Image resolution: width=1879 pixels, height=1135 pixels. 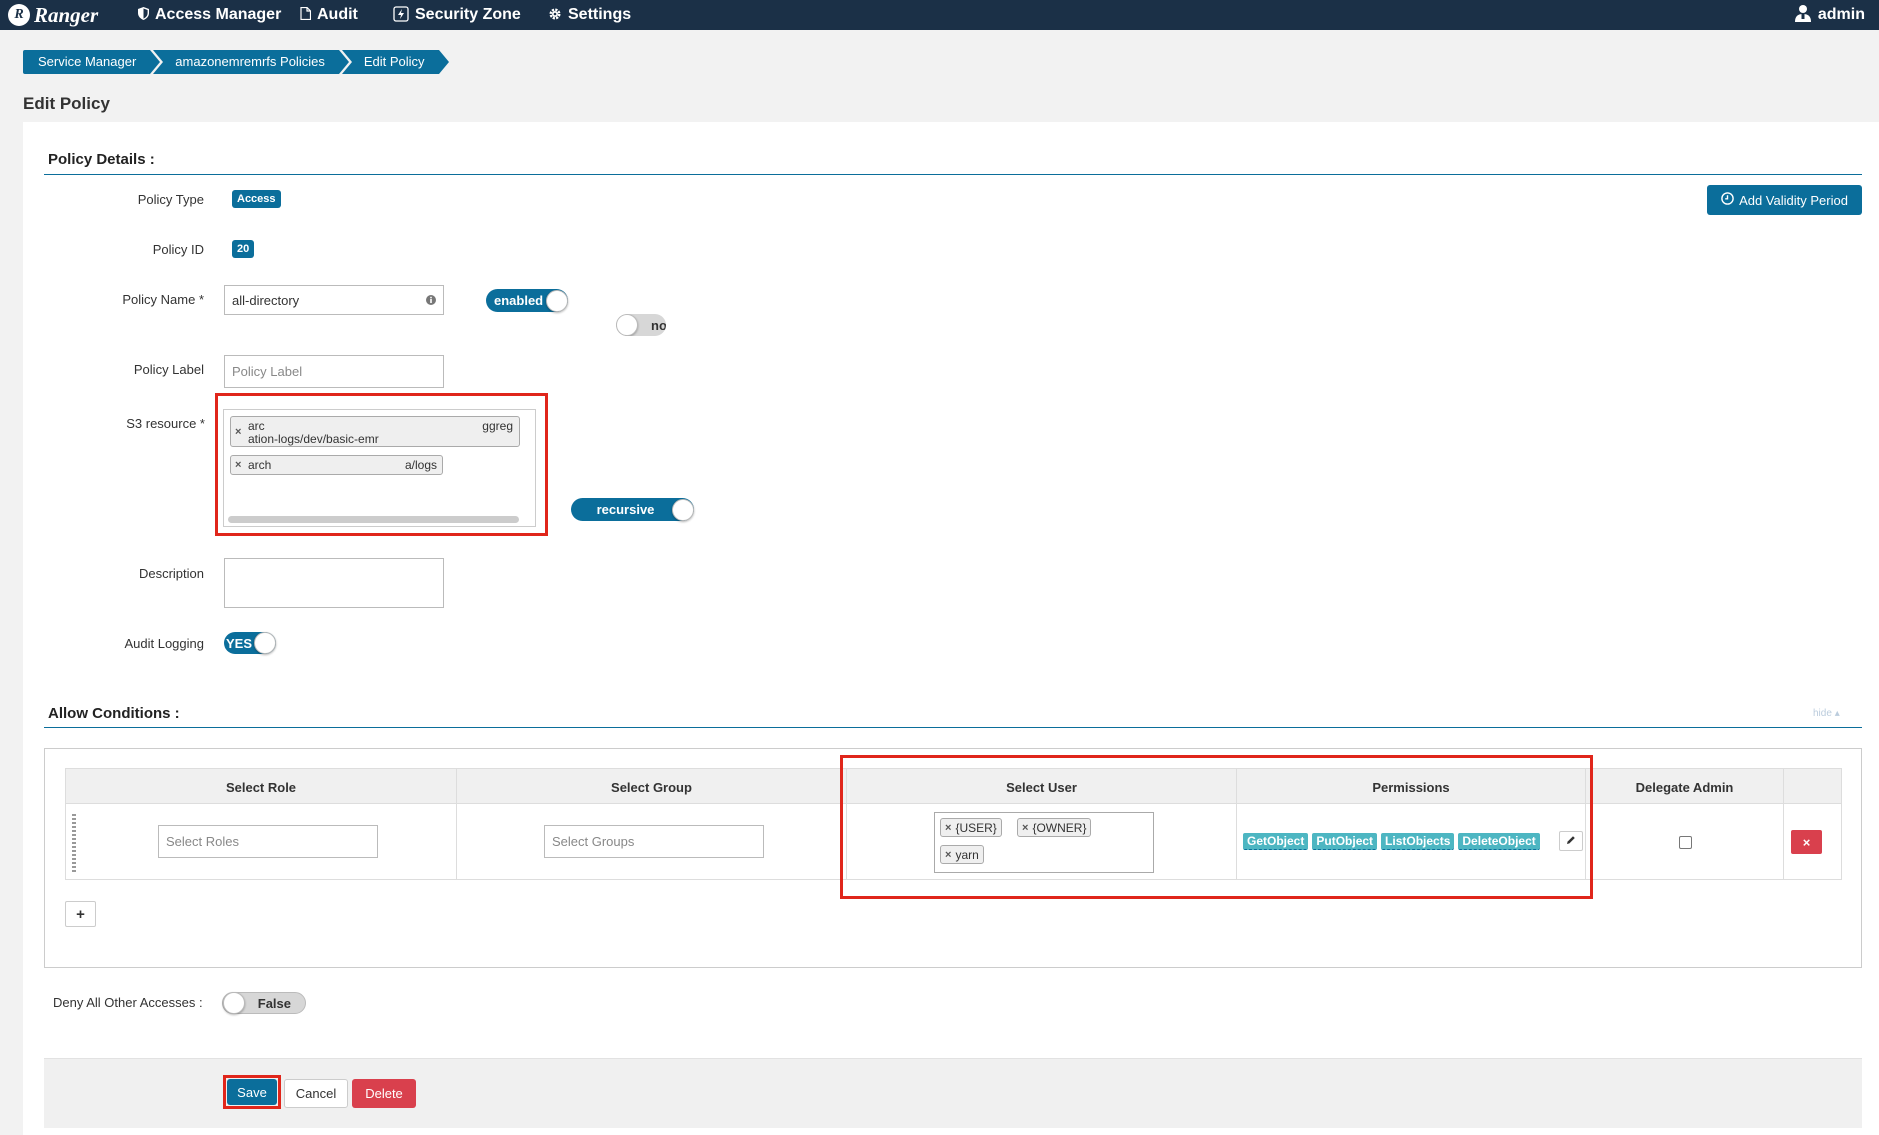 I want to click on s3-resource-path-end: ggreg, so click(x=497, y=426).